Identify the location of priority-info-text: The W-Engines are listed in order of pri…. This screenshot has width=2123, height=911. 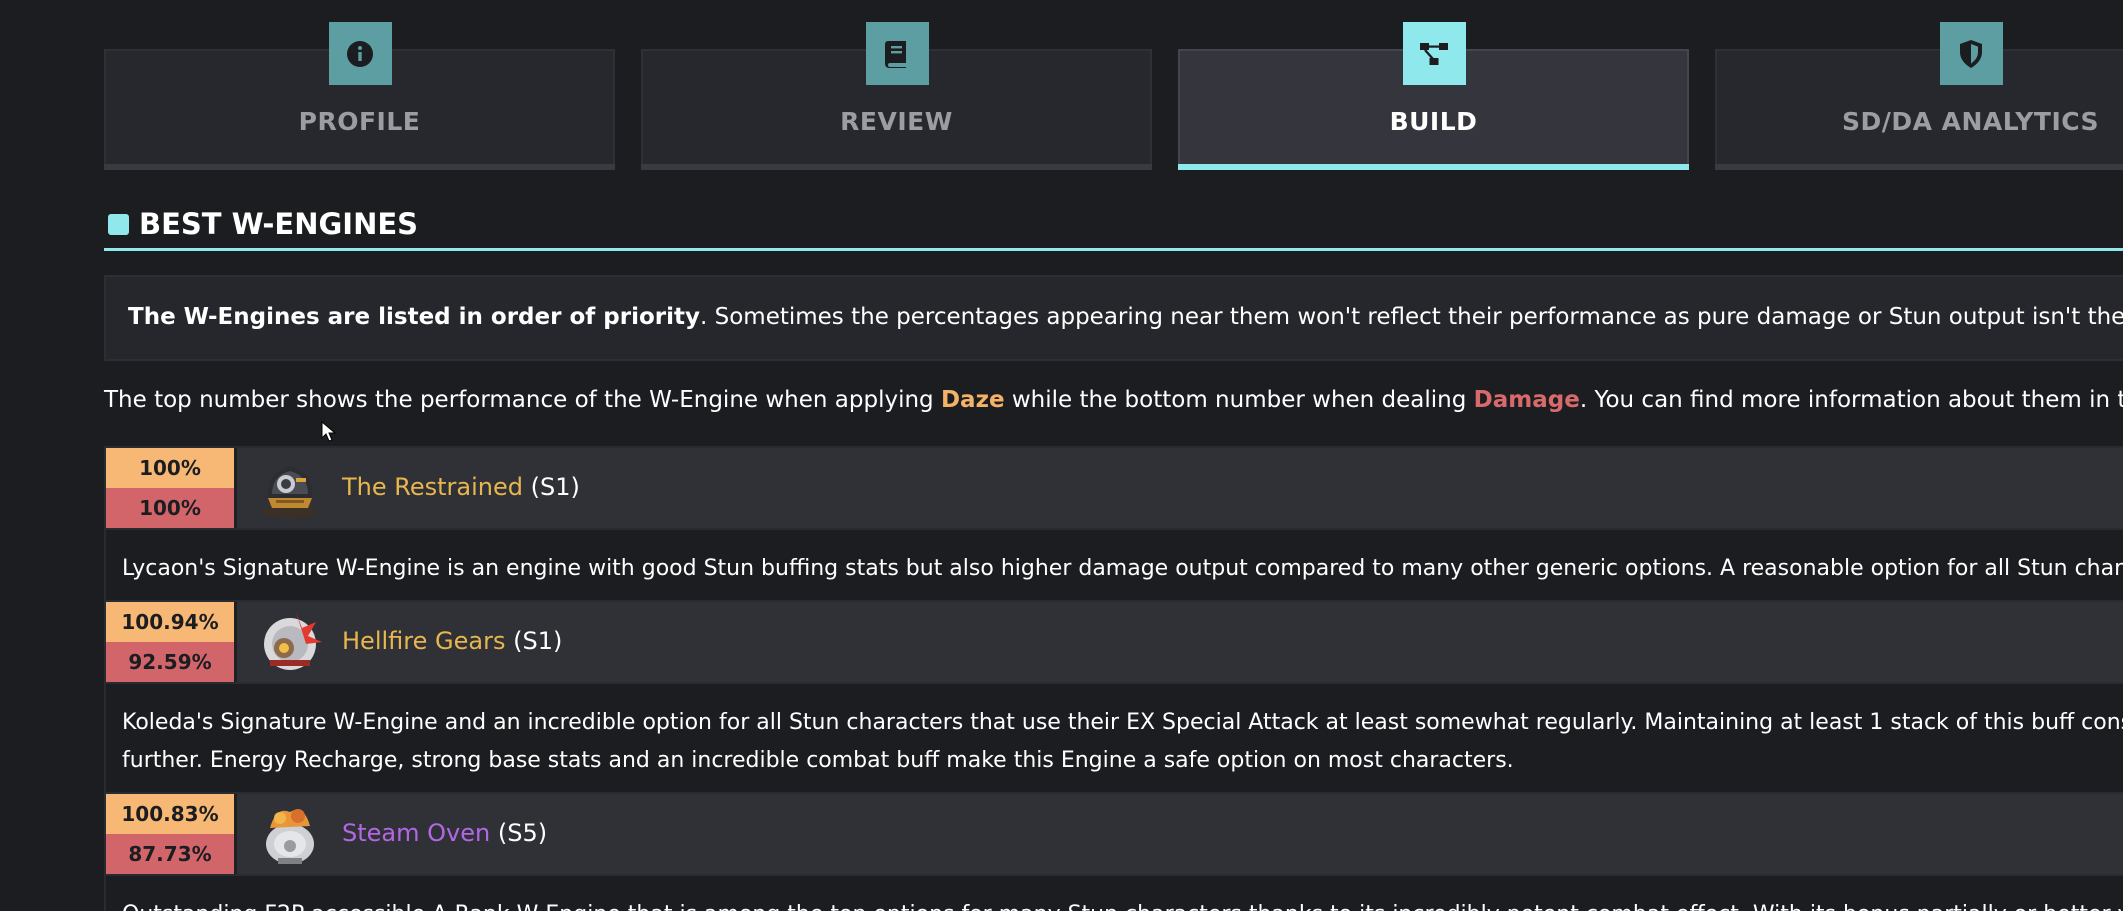
(1125, 317).